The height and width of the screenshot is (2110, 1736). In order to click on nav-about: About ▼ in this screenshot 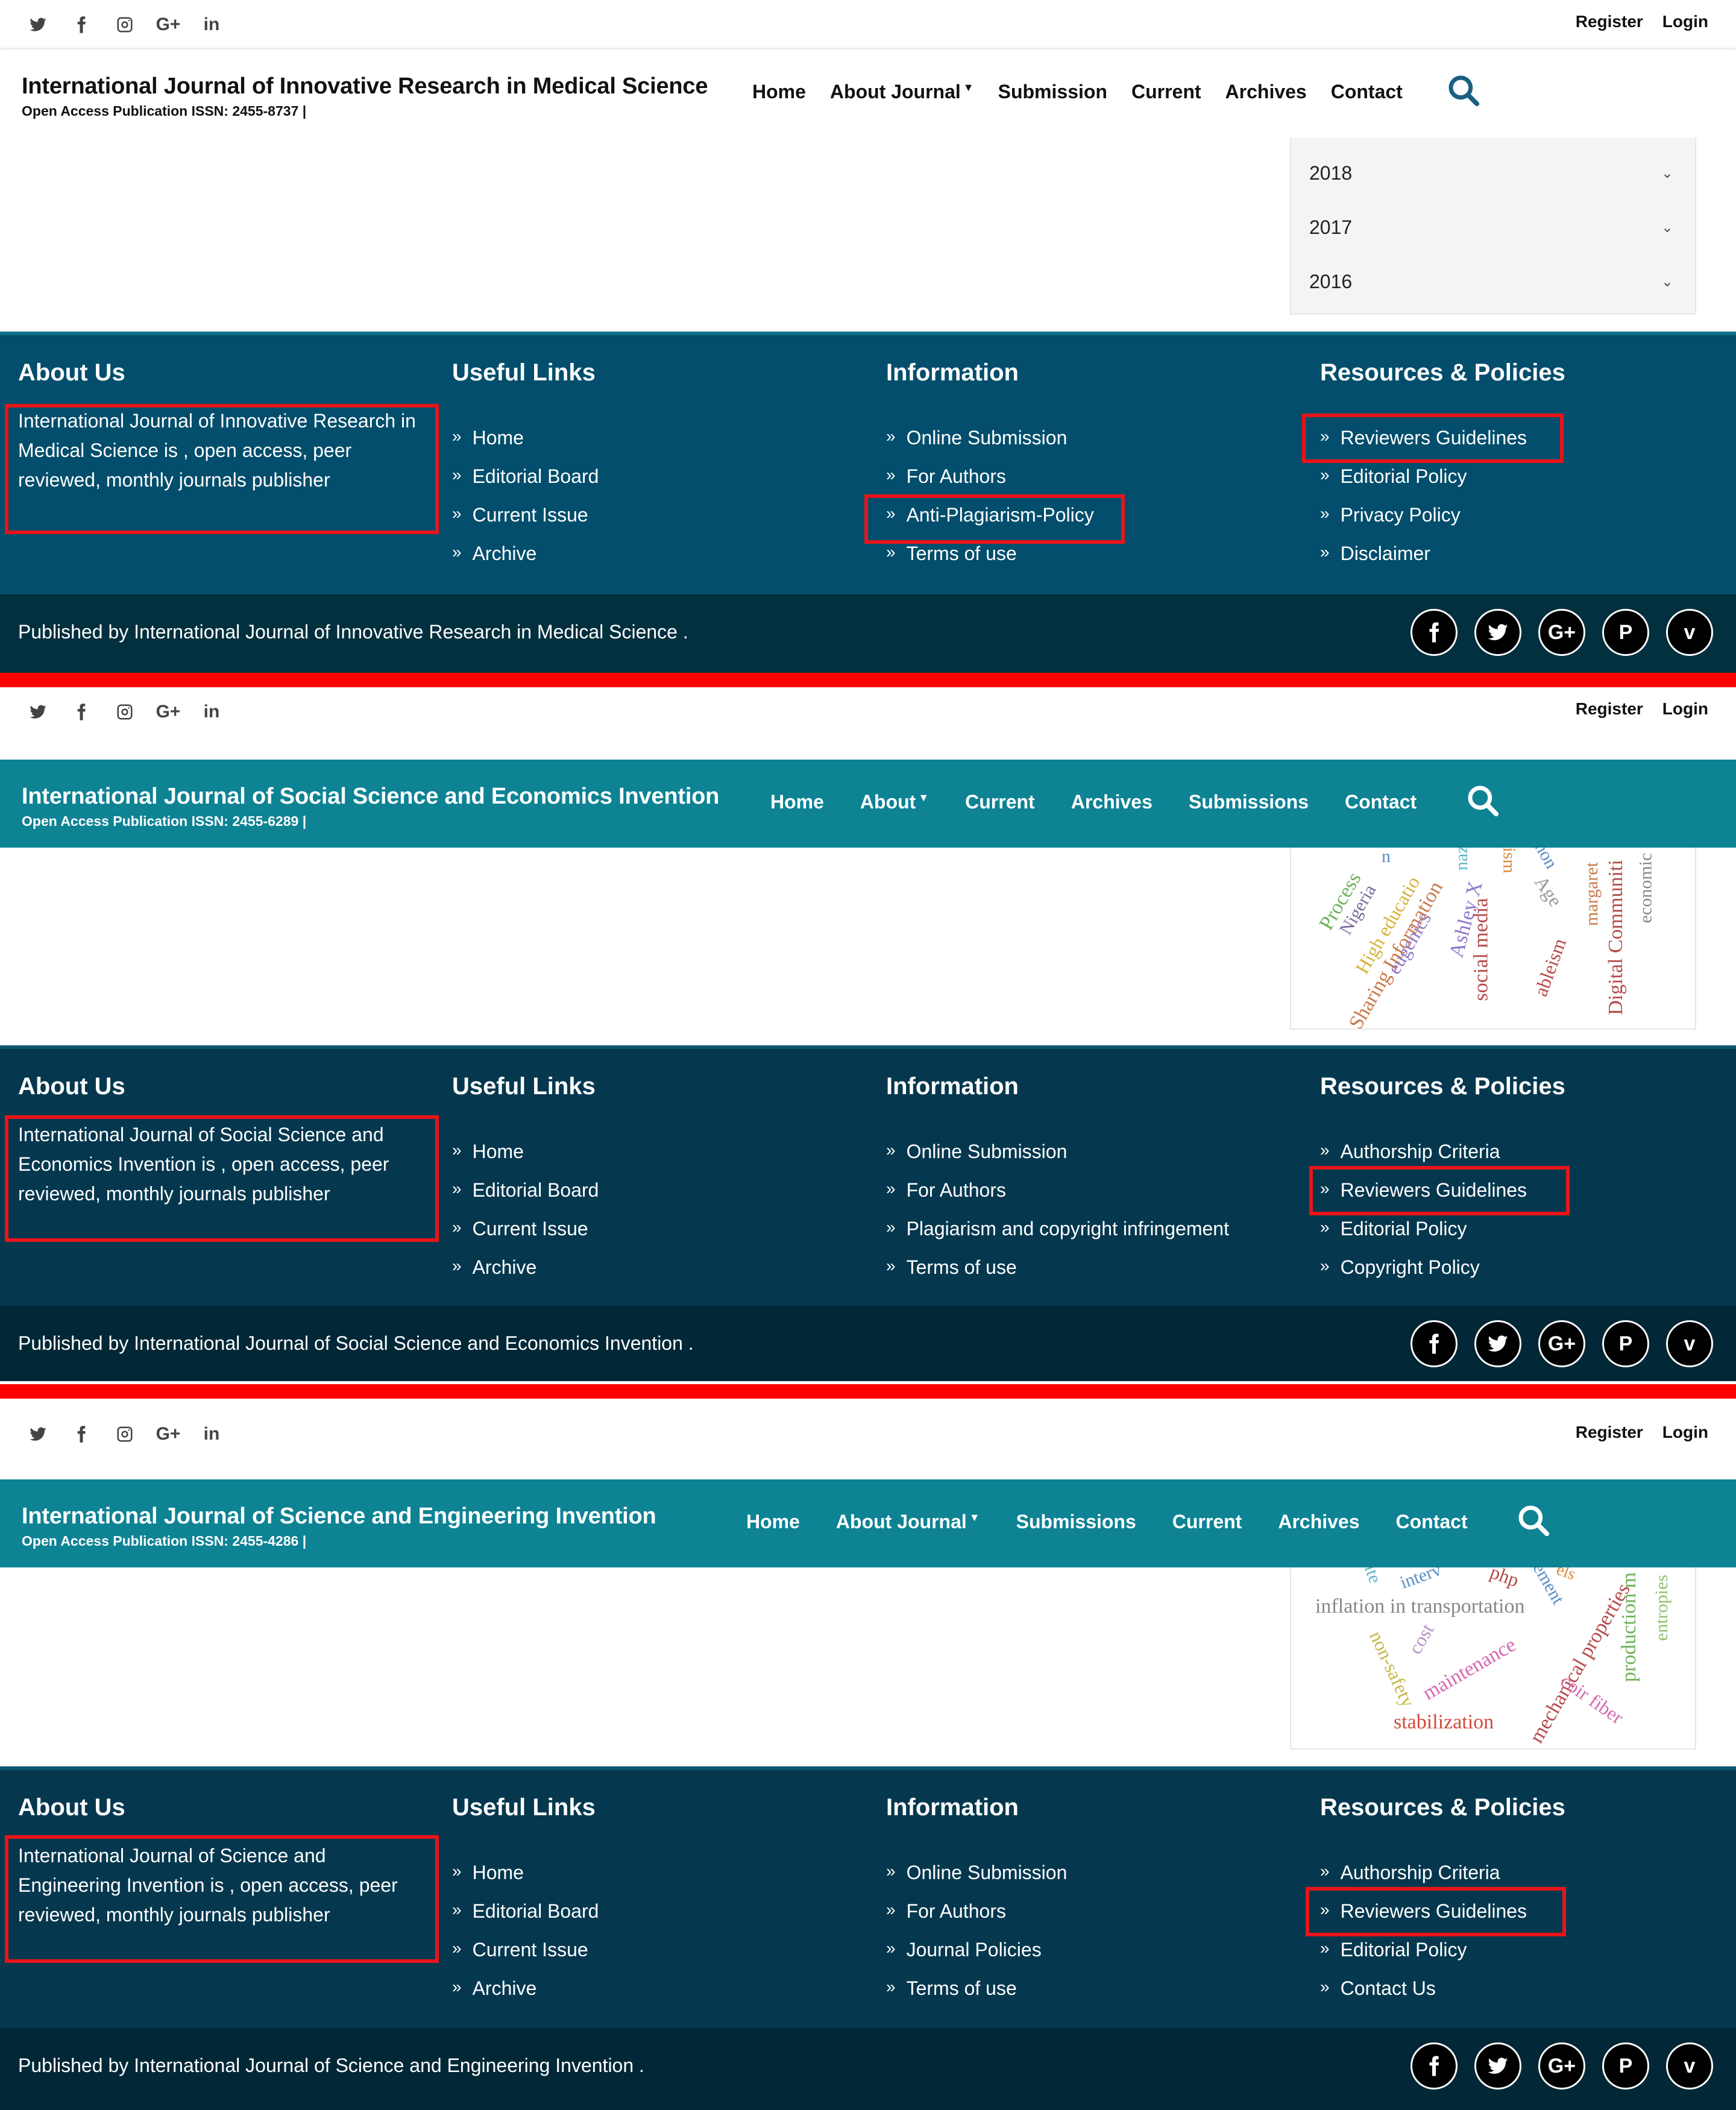, I will do `click(894, 802)`.